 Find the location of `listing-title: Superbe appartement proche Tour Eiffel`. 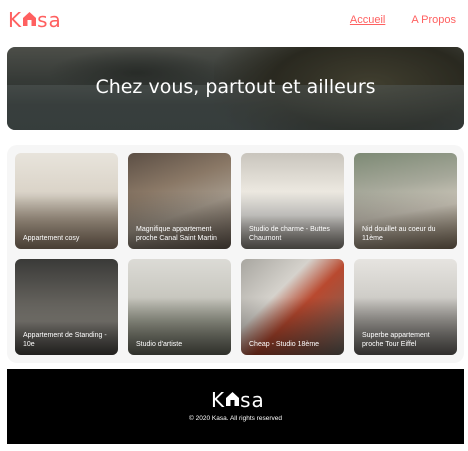

listing-title: Superbe appartement proche Tour Eiffel is located at coordinates (396, 340).